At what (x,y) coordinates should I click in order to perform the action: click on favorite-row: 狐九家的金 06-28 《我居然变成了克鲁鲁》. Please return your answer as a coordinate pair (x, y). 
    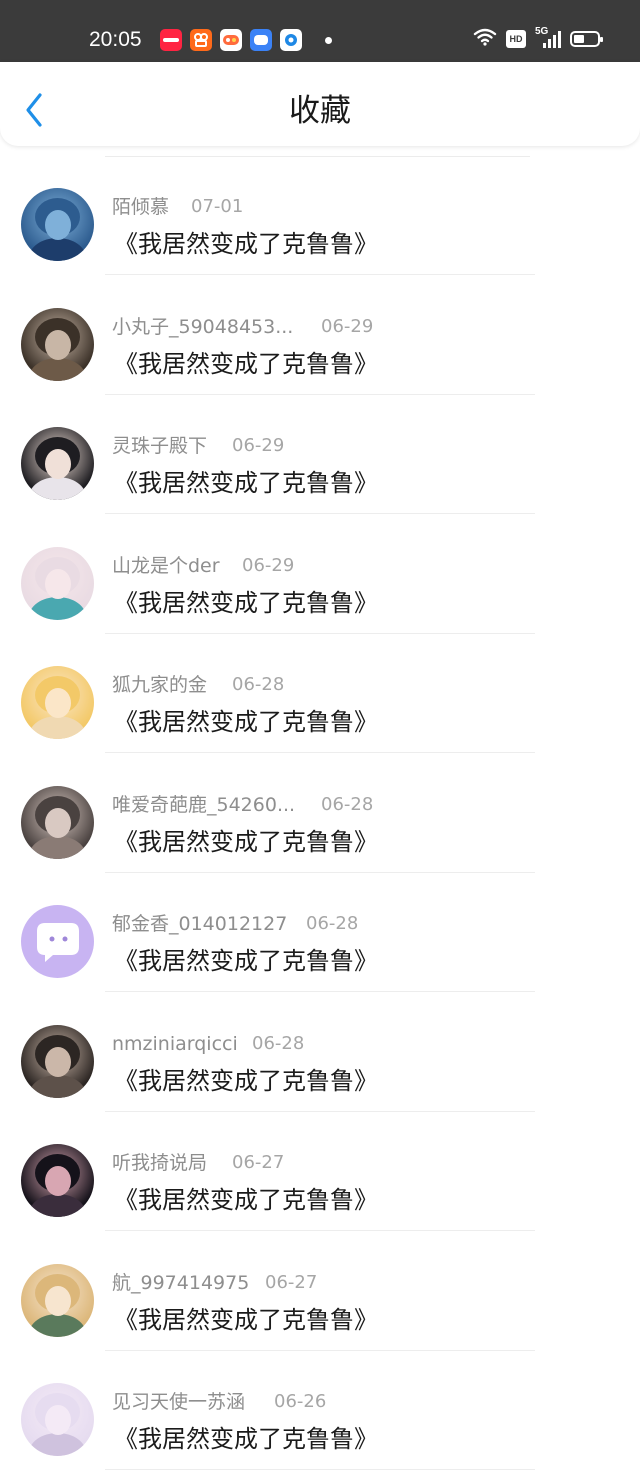
    Looking at the image, I should click on (320, 693).